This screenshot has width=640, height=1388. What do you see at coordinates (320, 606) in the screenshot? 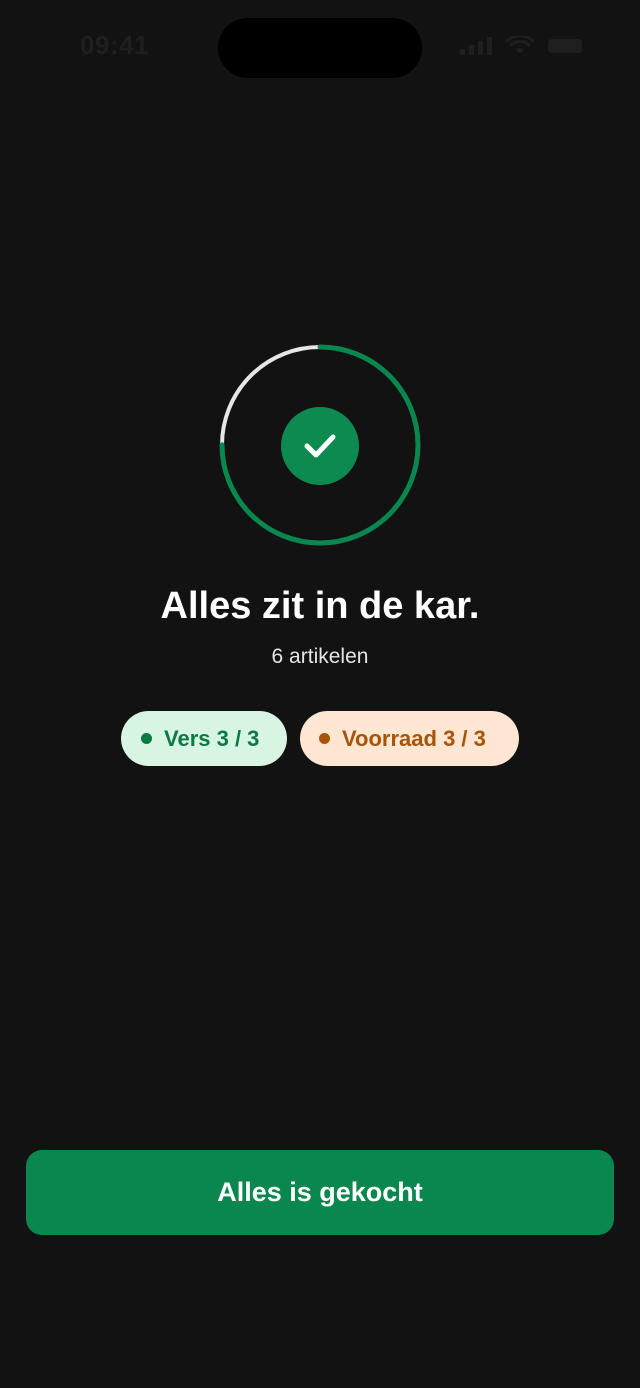
I see `page-title: Alles zit in de kar.` at bounding box center [320, 606].